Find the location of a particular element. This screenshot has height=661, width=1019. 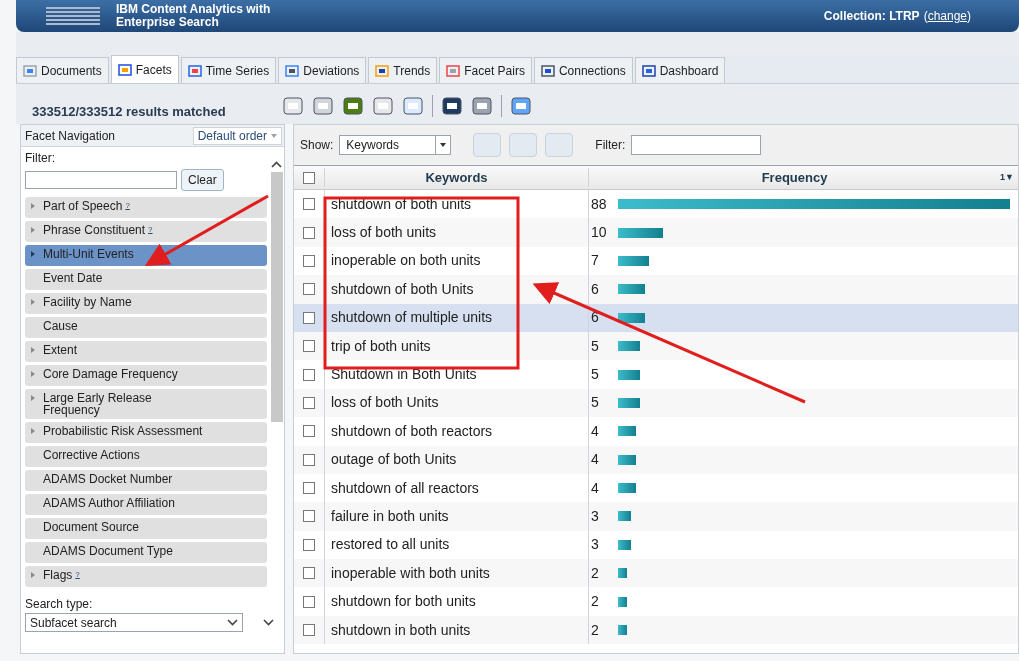

facet-item: Facility by Name is located at coordinates (146, 303).